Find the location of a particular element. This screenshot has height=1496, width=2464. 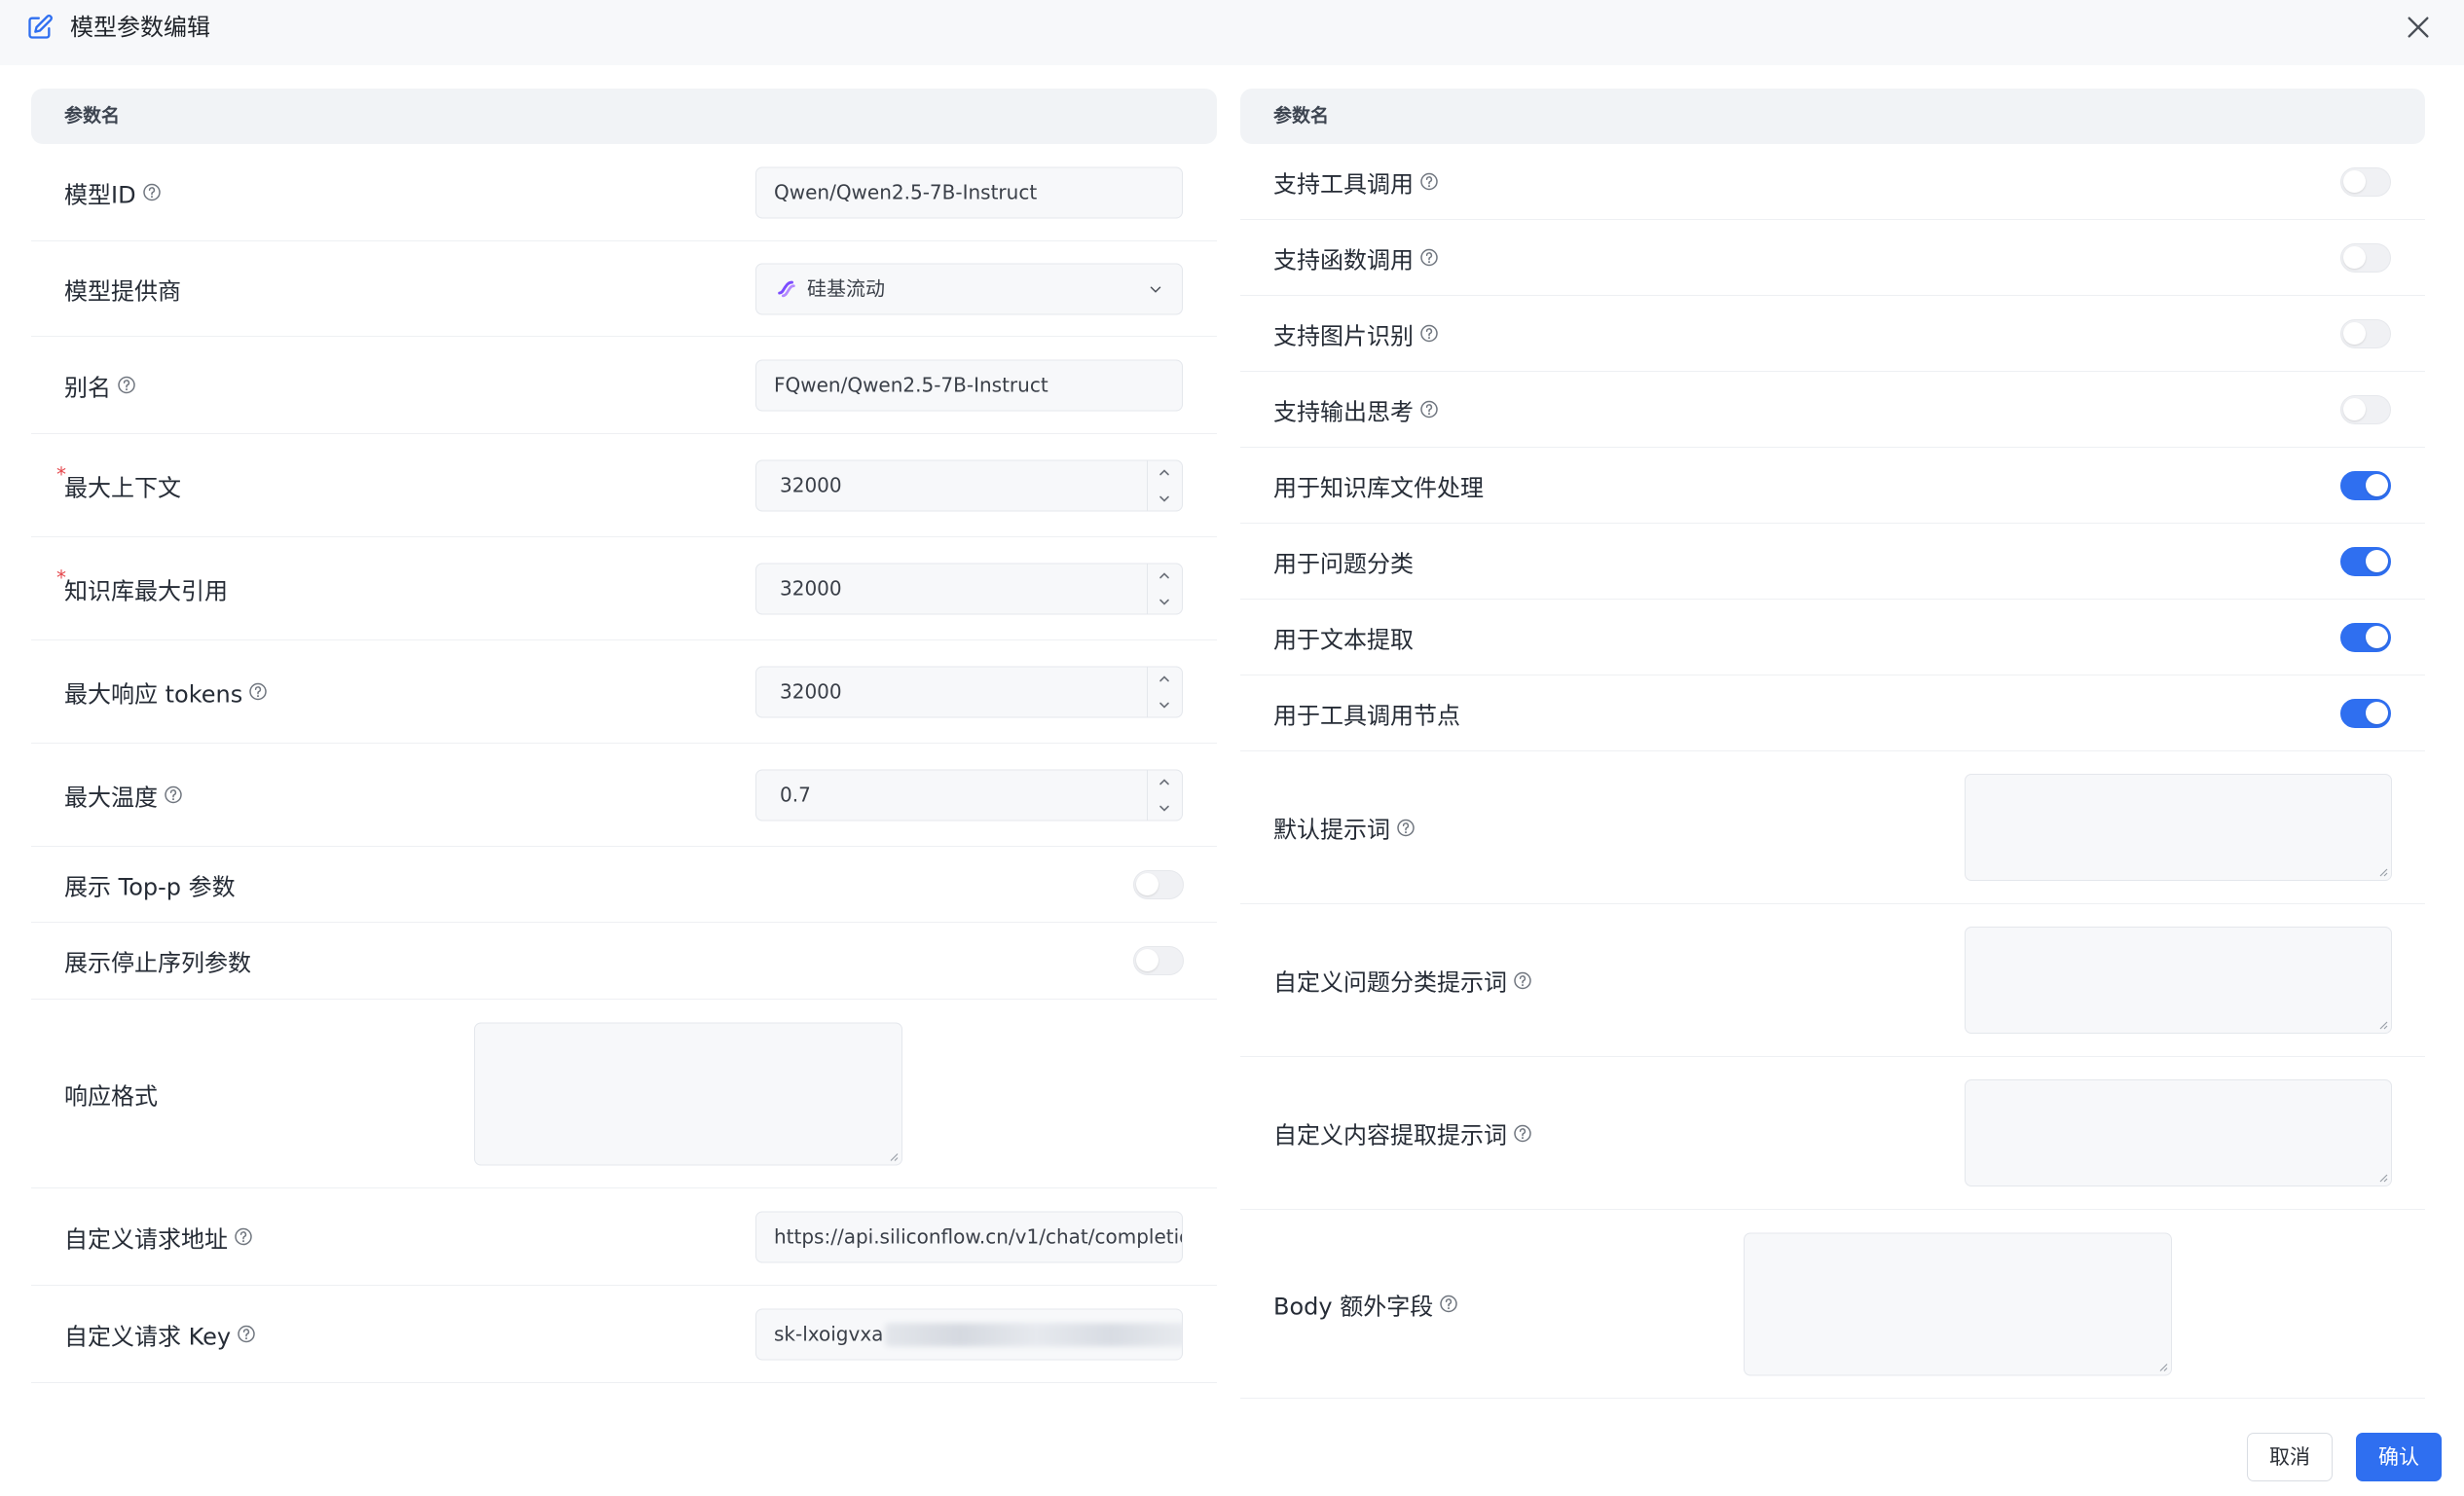

kb-max-quote-input: 32000 is located at coordinates (969, 588).